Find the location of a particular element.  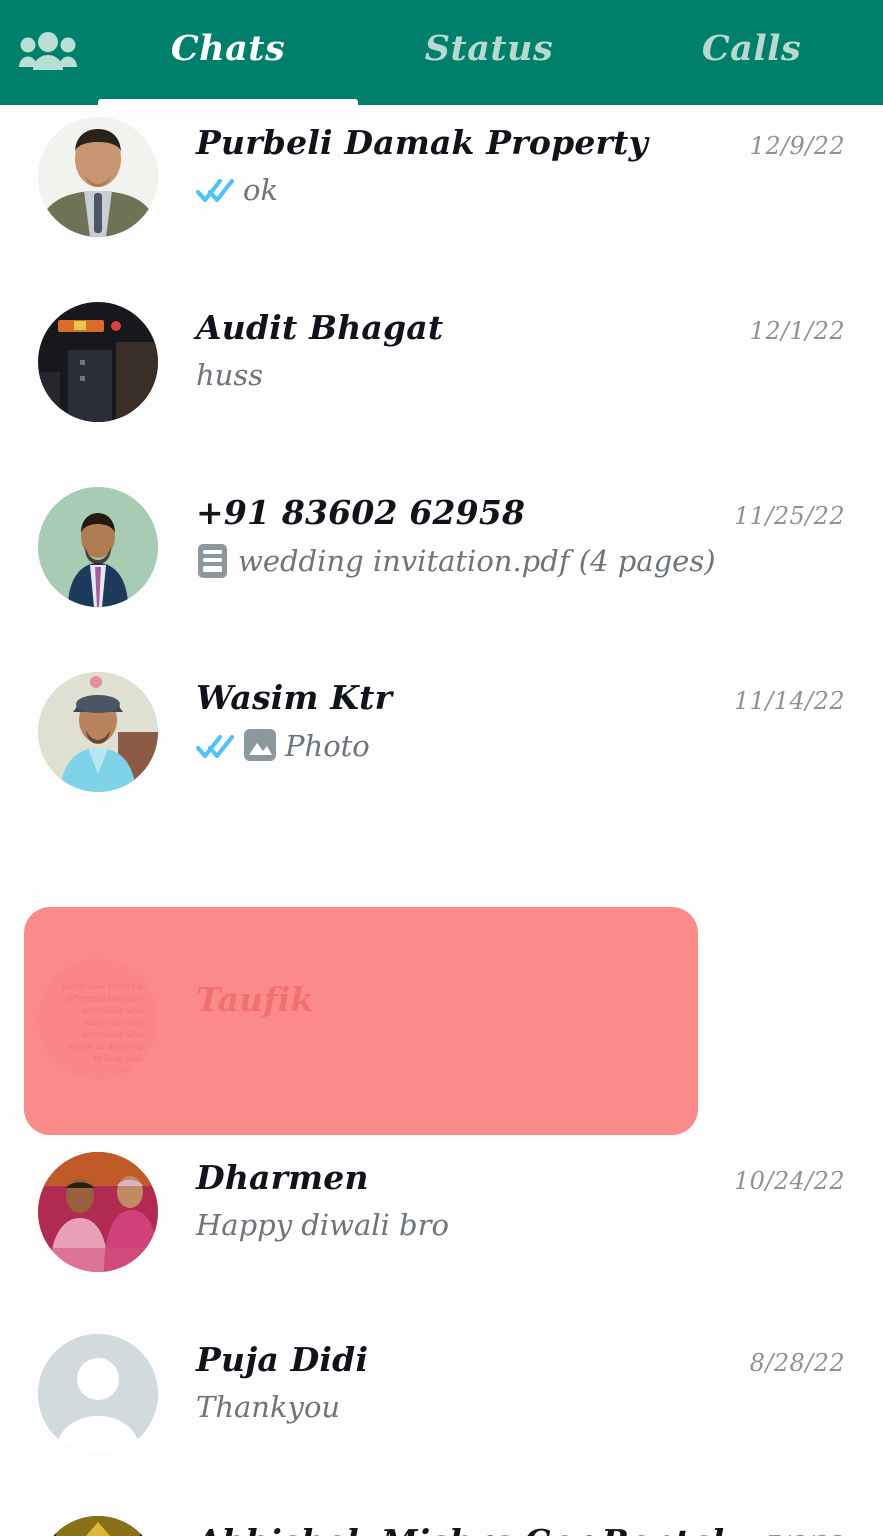

chat-list-item: Dharmen Happy diwali bro 10/24/22 is located at coordinates (441, 1236).